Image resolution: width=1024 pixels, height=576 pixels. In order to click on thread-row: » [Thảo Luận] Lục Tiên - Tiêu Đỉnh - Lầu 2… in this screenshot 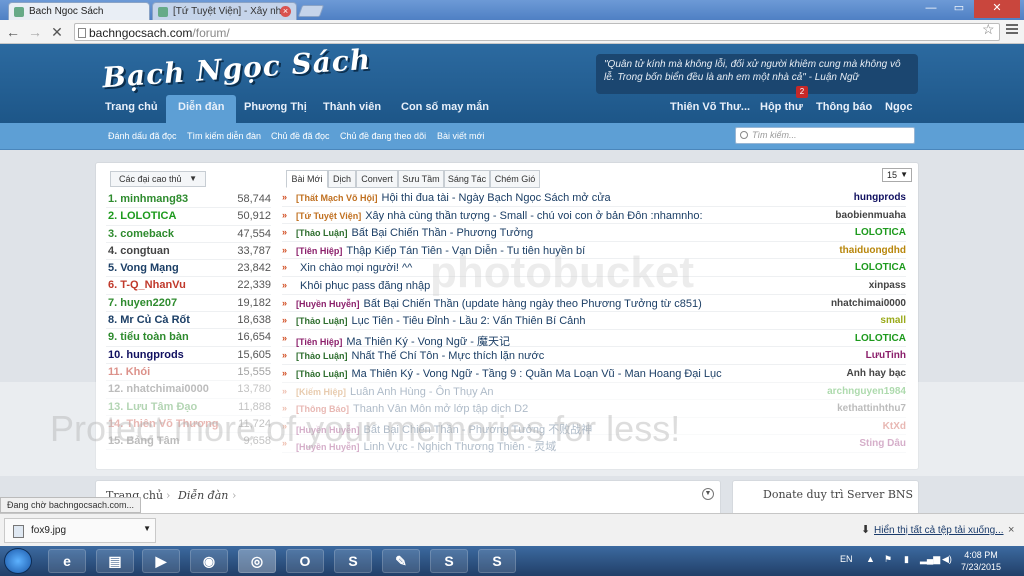, I will do `click(594, 321)`.